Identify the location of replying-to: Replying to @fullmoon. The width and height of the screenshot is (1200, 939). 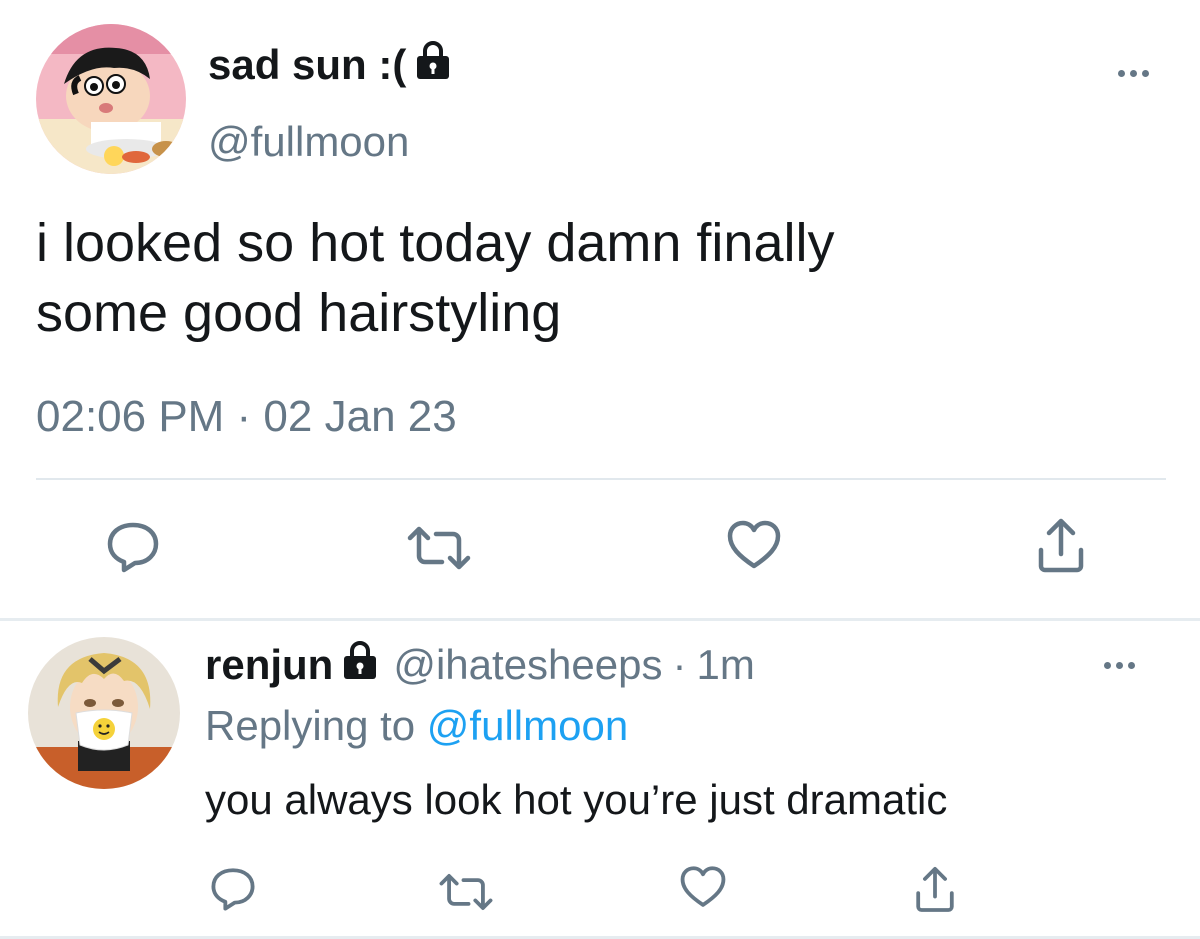
(416, 726).